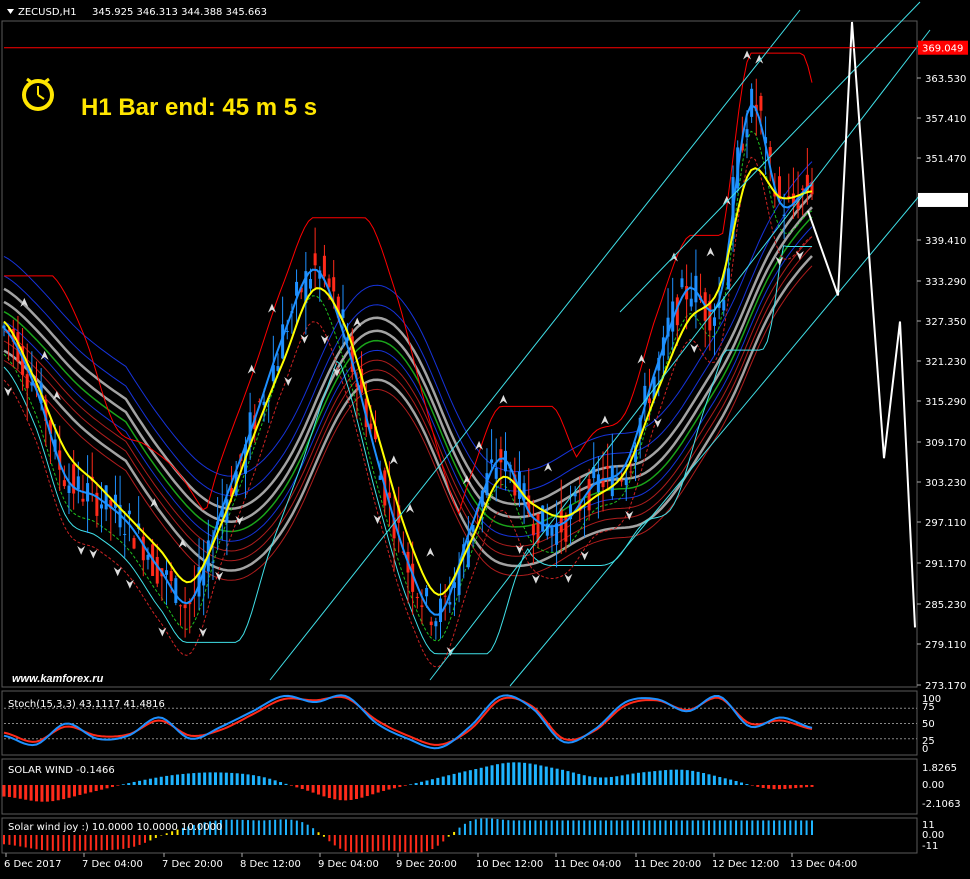 The width and height of the screenshot is (970, 879). What do you see at coordinates (945, 322) in the screenshot?
I see `y-tick-label: 327.350` at bounding box center [945, 322].